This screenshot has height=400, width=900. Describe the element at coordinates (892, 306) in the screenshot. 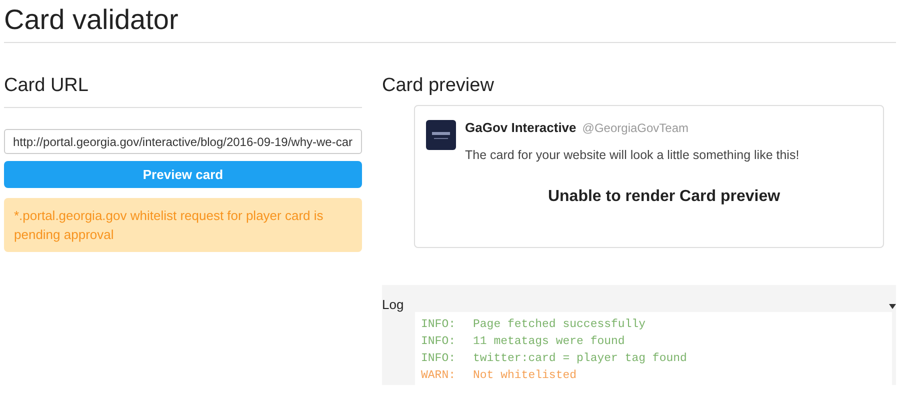

I see `caret-icon` at that location.